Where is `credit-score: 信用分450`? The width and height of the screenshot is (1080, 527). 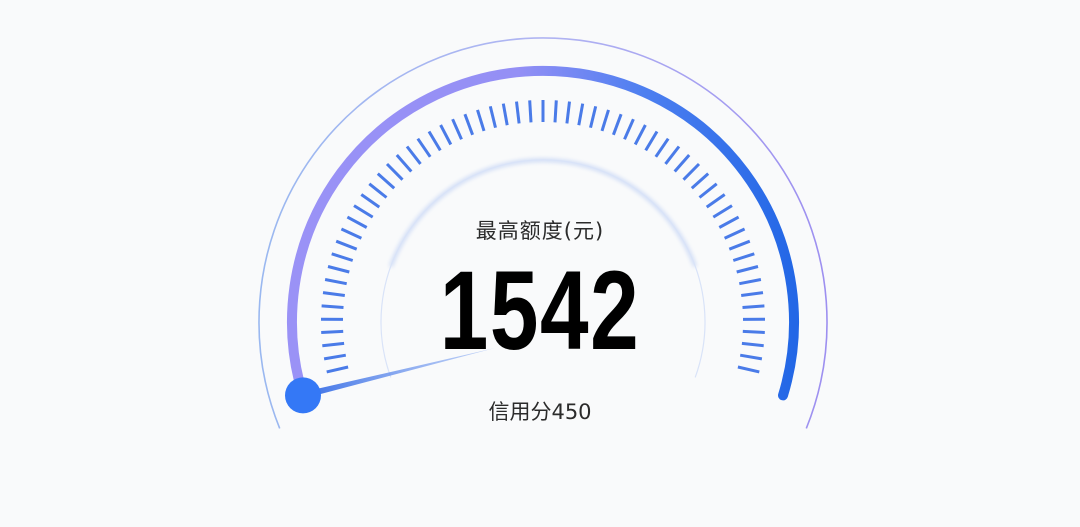 credit-score: 信用分450 is located at coordinates (540, 411).